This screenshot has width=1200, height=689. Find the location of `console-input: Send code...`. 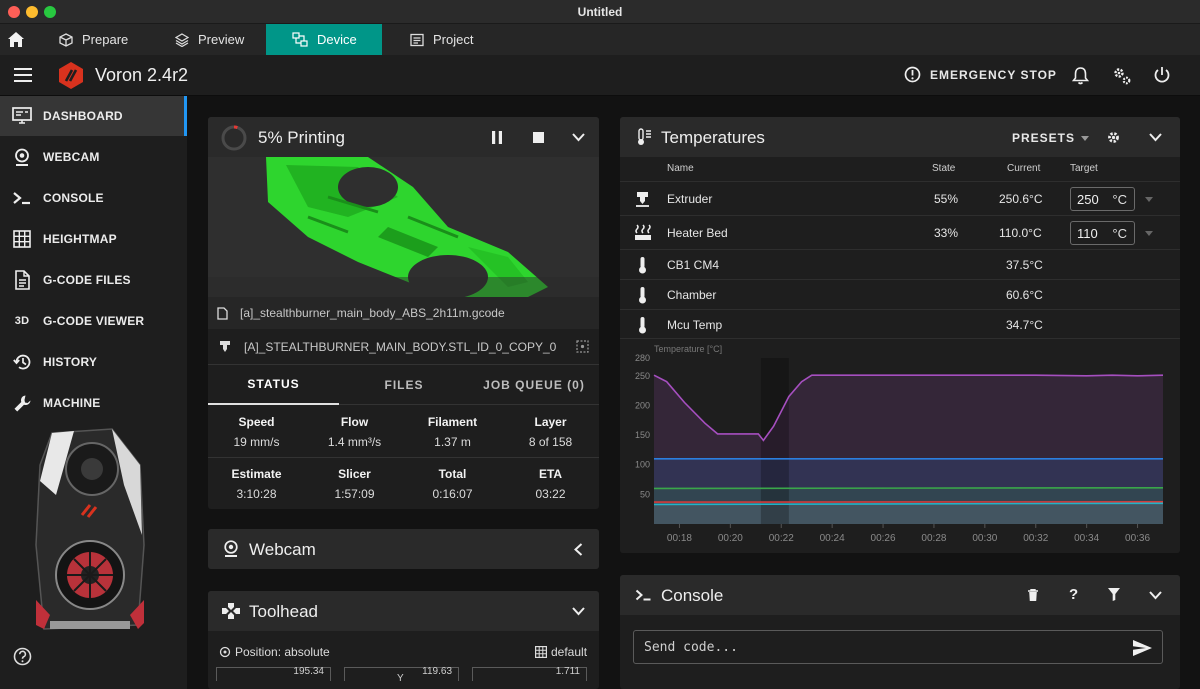

console-input: Send code... is located at coordinates (898, 647).